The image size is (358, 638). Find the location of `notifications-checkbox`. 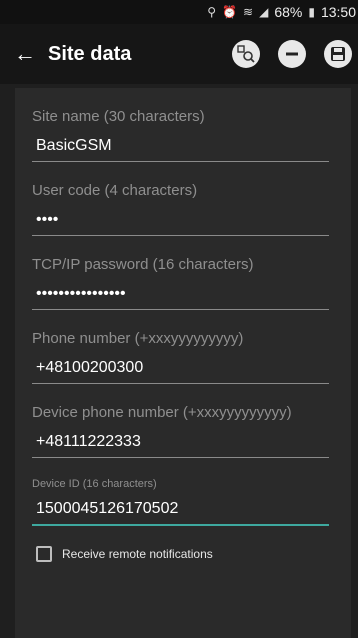

notifications-checkbox is located at coordinates (44, 554).